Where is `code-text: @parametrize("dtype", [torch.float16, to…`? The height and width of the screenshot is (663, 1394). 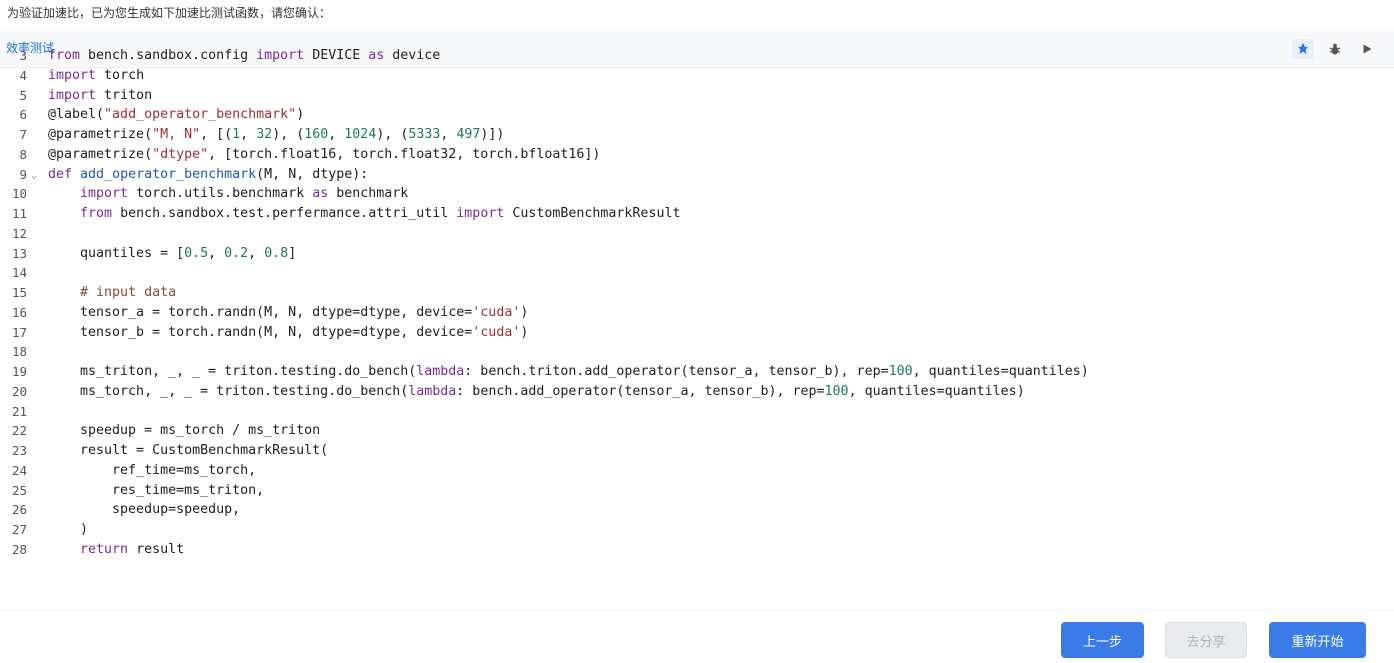 code-text: @parametrize("dtype", [torch.float16, to… is located at coordinates (324, 155).